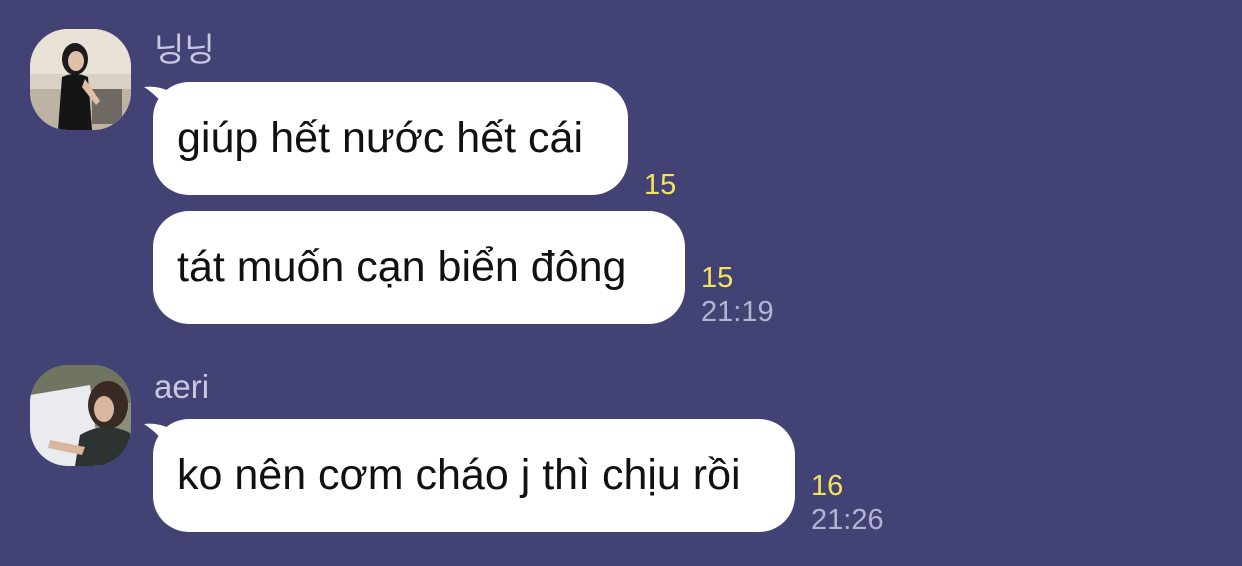 The height and width of the screenshot is (566, 1242). I want to click on sender-name: aeri, so click(182, 386).